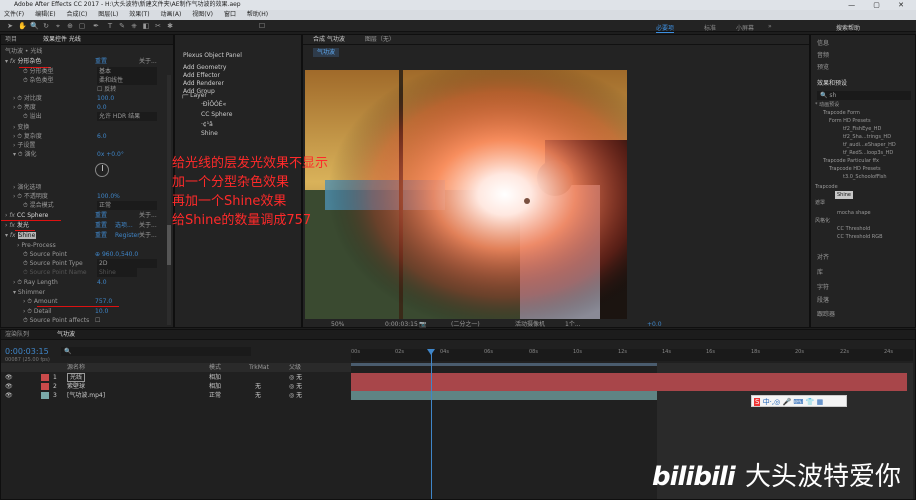  Describe the element at coordinates (127, 71) in the screenshot. I see `fractal-type-select: 基本` at that location.